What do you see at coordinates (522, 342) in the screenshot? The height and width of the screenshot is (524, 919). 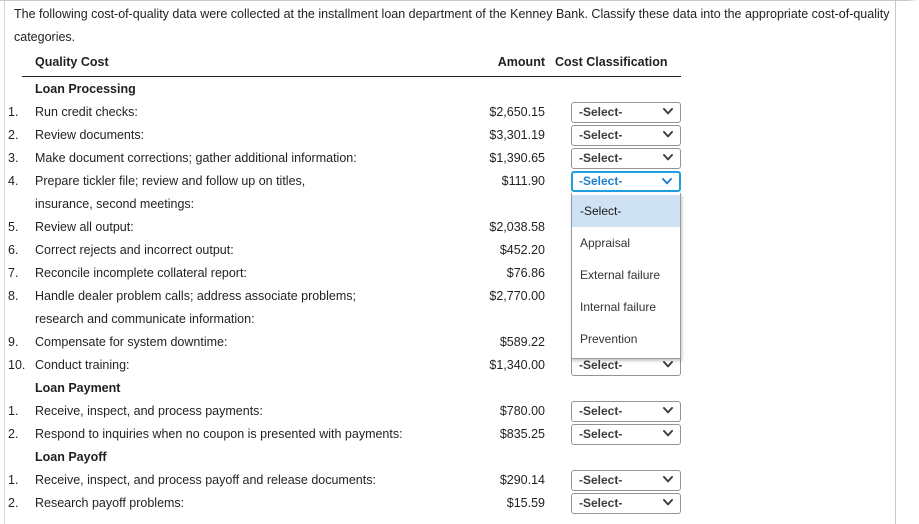 I see `amount-value: $589.22` at bounding box center [522, 342].